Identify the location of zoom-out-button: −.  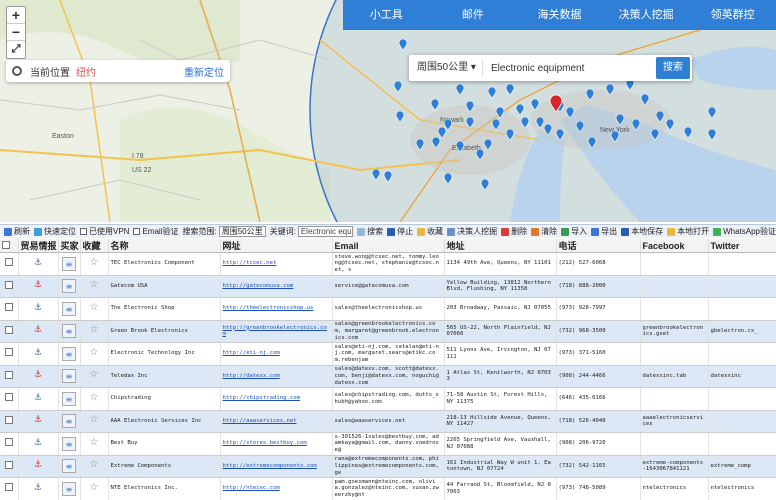
(16, 32).